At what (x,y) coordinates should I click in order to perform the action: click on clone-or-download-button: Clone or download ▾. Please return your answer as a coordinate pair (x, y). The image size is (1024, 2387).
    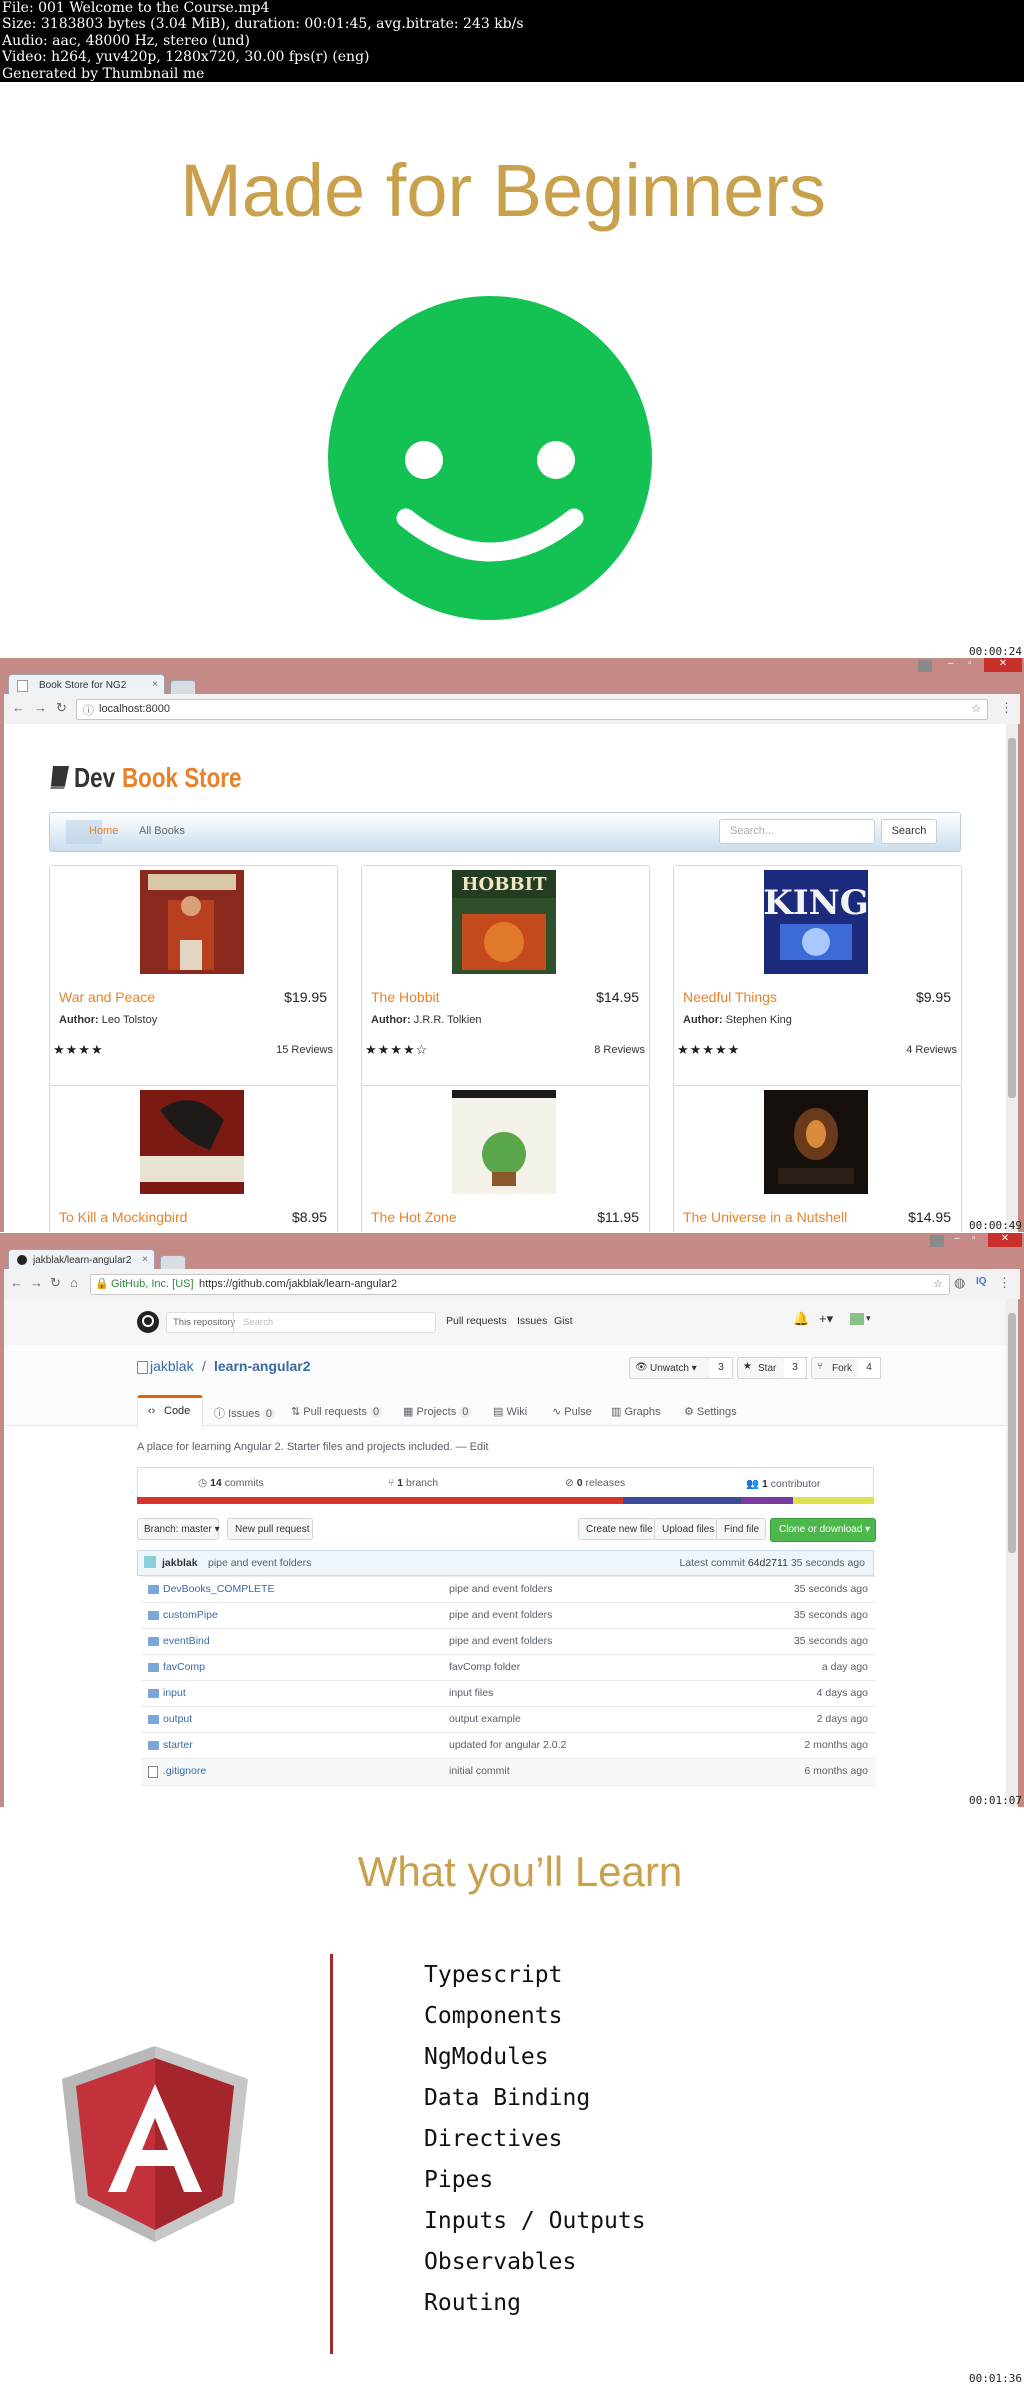
    Looking at the image, I should click on (823, 1530).